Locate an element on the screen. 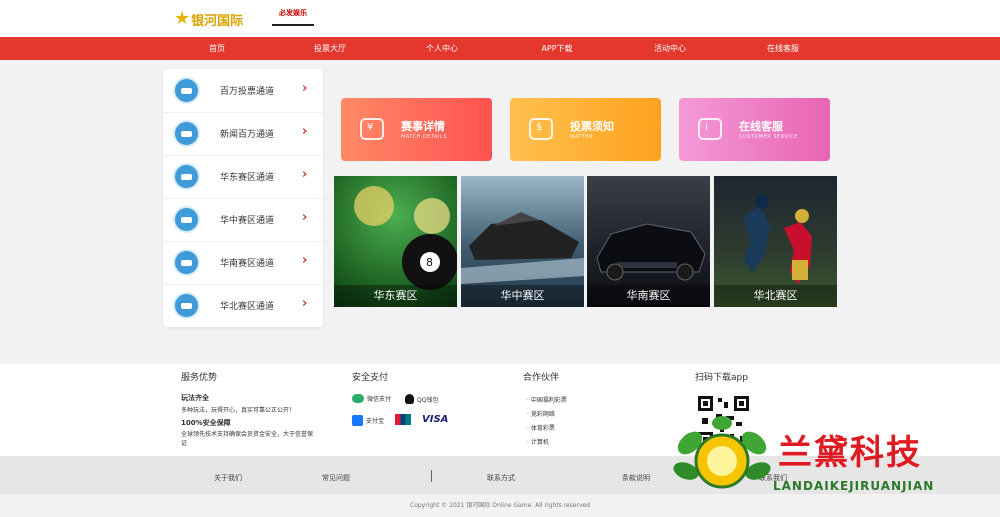  alipay-icon is located at coordinates (357, 420).